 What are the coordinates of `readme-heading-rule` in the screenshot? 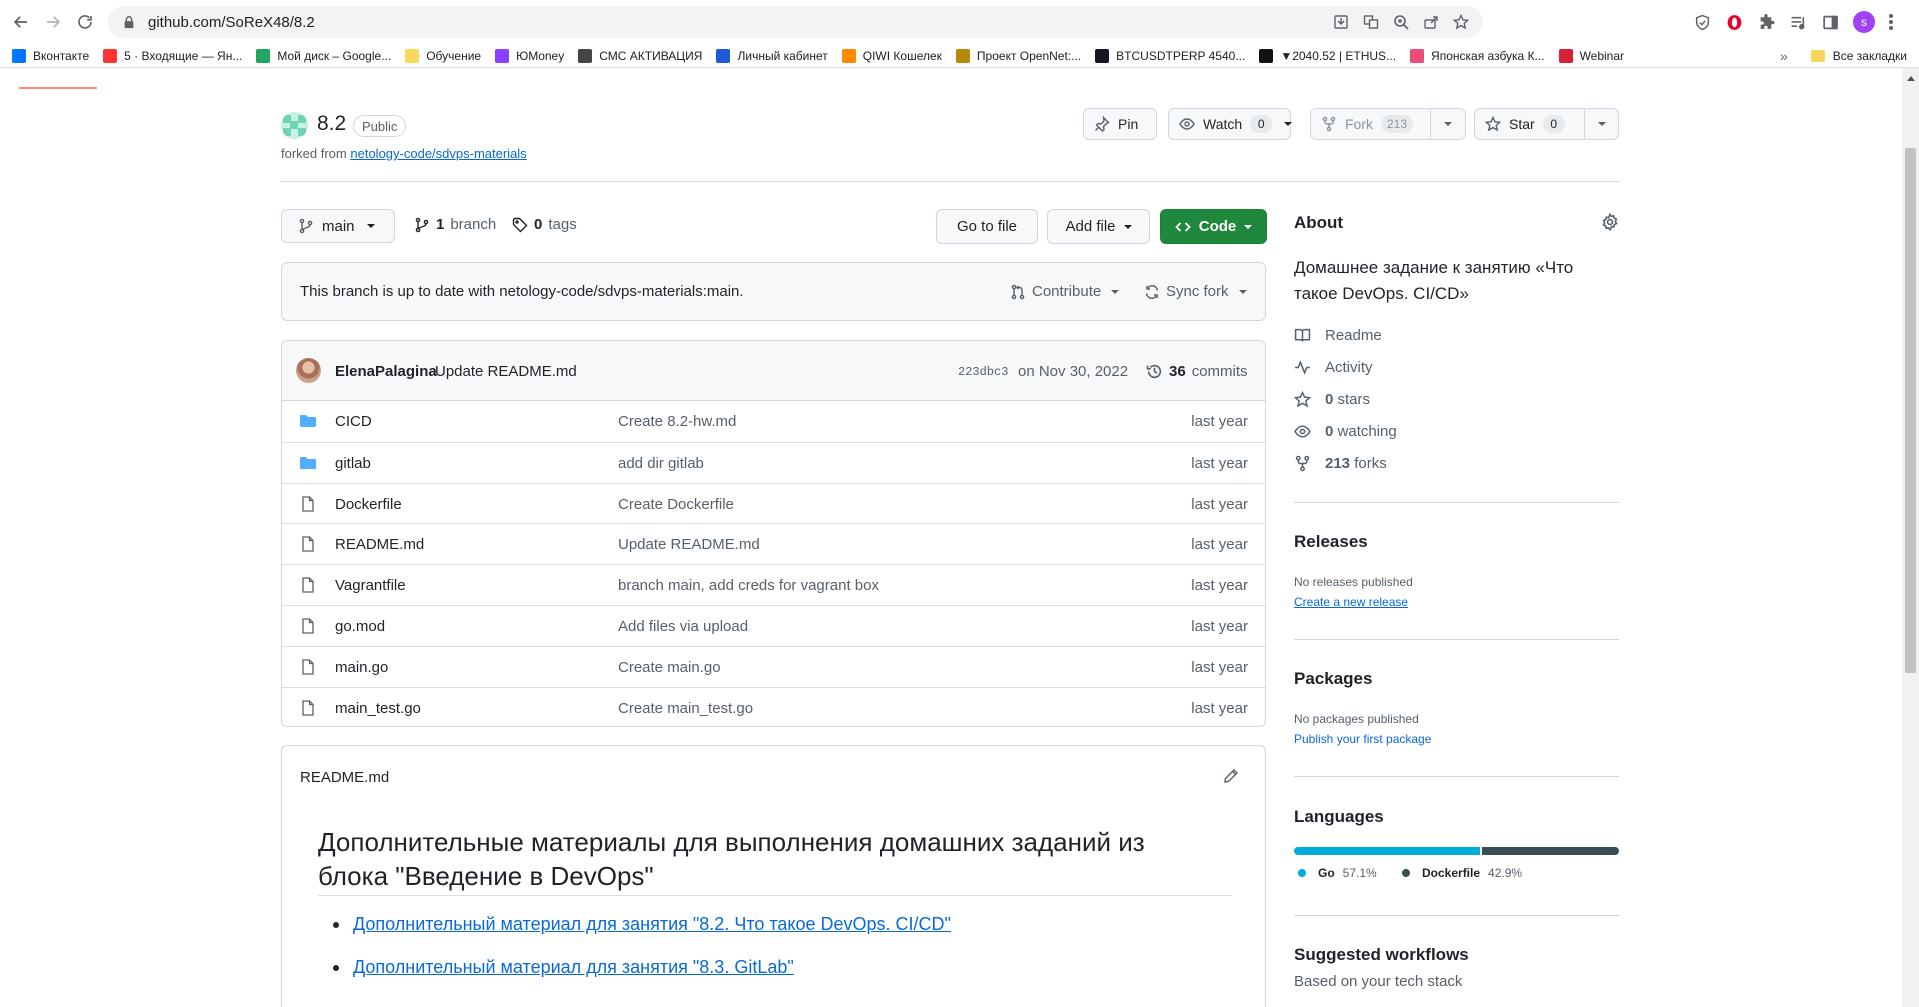 It's located at (775, 895).